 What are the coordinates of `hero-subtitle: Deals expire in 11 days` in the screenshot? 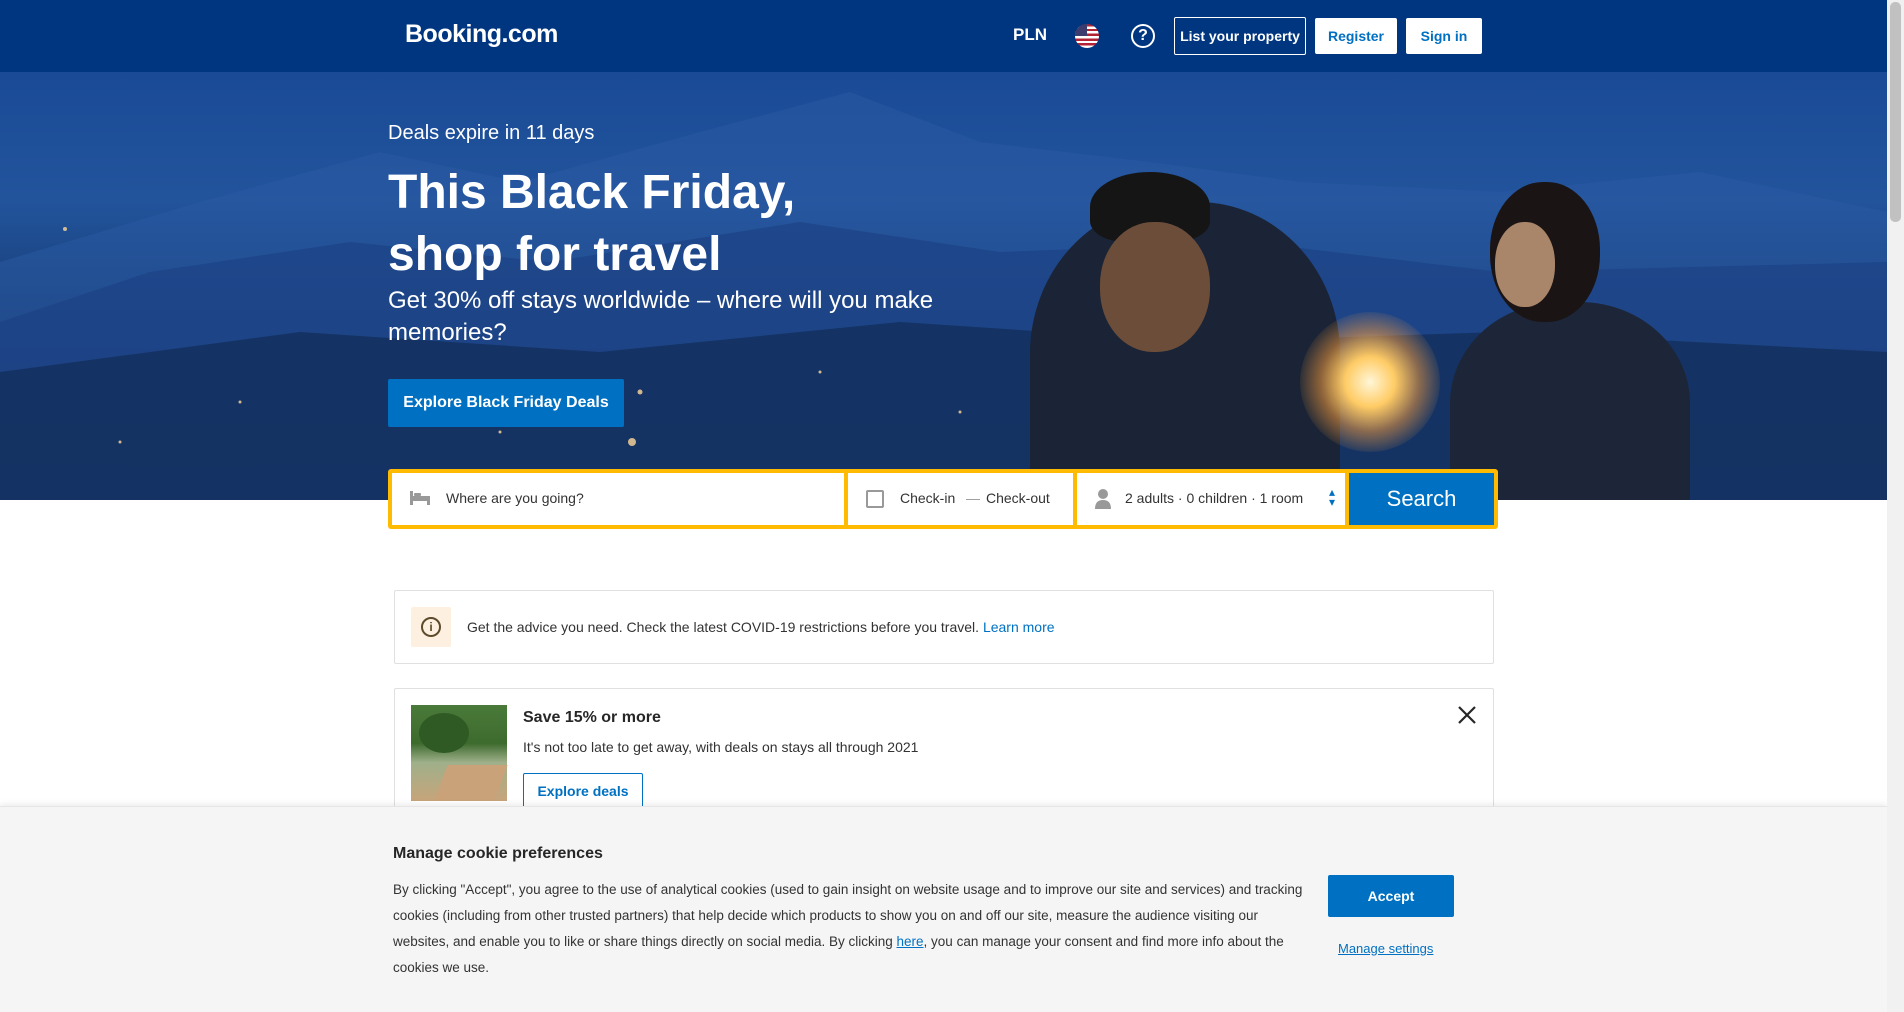 It's located at (491, 133).